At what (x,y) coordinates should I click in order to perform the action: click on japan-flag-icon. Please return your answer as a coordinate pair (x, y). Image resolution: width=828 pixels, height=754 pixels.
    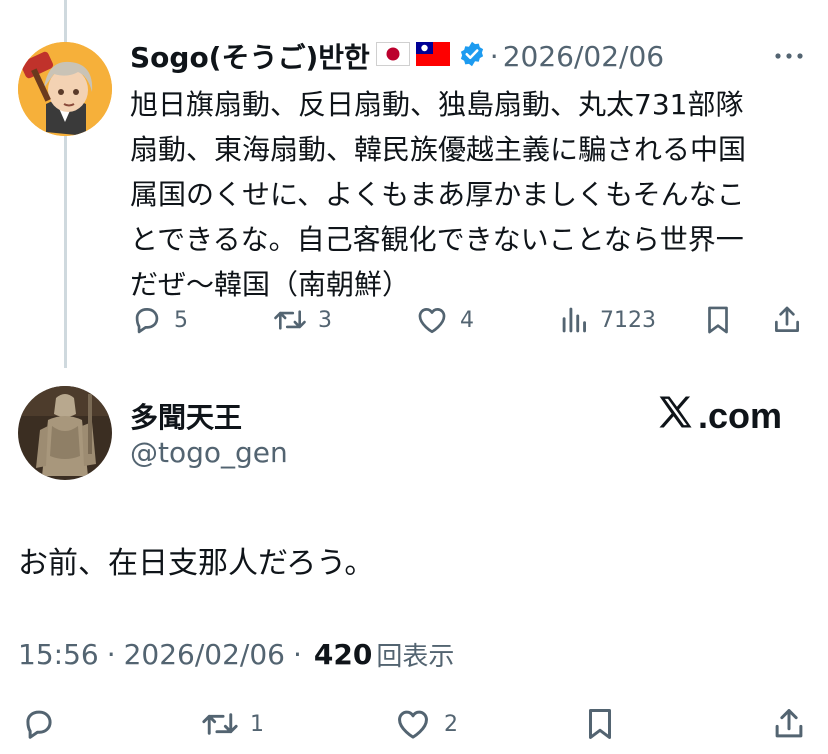
    Looking at the image, I should click on (392, 56).